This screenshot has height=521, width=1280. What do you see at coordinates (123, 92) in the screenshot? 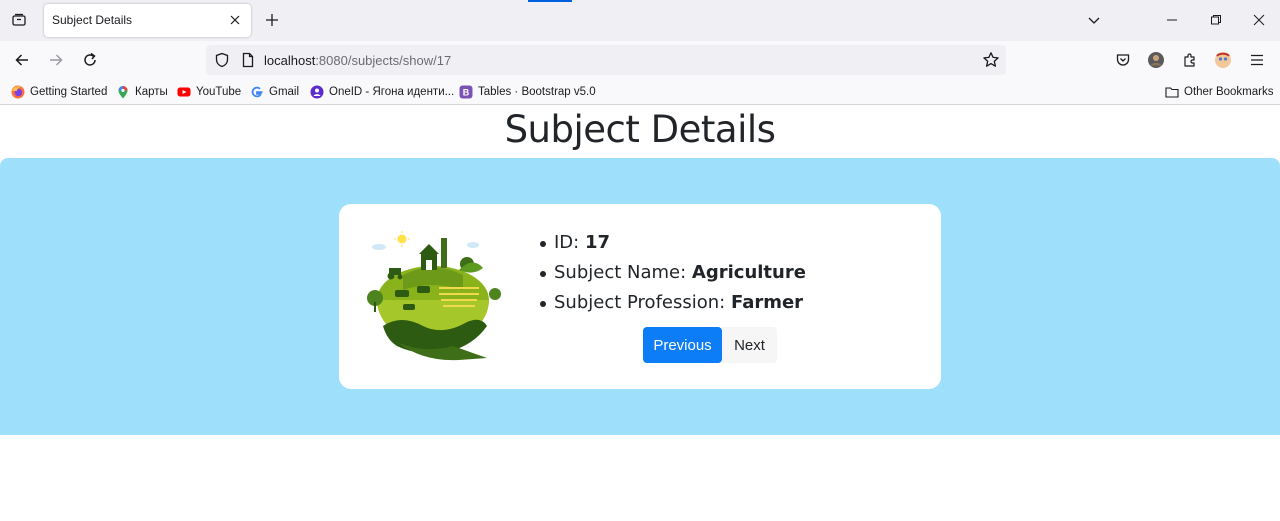
I see `maps-pin-icon` at bounding box center [123, 92].